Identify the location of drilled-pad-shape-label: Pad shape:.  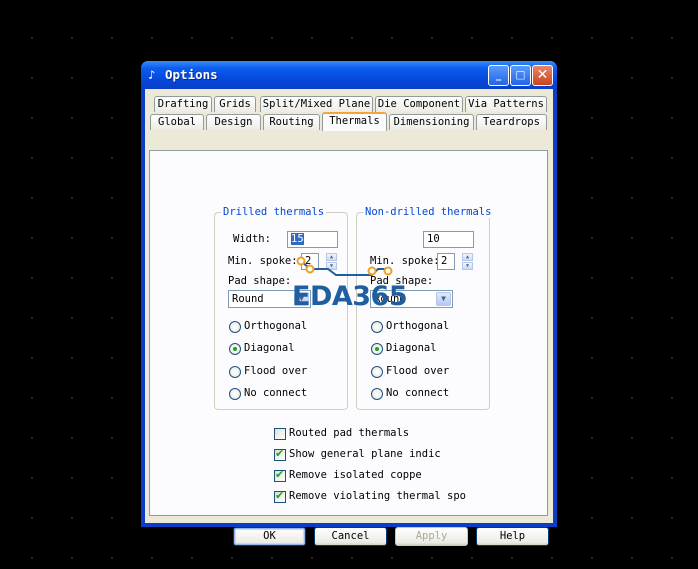
(260, 281).